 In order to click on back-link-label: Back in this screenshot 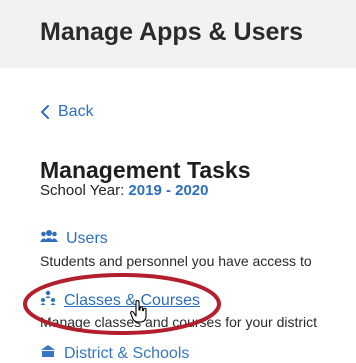, I will do `click(76, 111)`.